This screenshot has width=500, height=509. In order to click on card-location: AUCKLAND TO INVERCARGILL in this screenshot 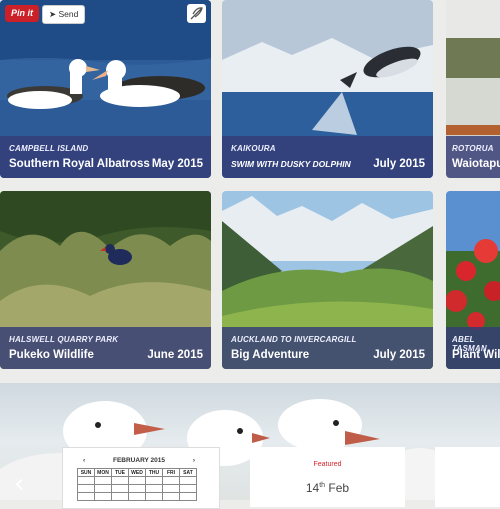, I will do `click(294, 339)`.